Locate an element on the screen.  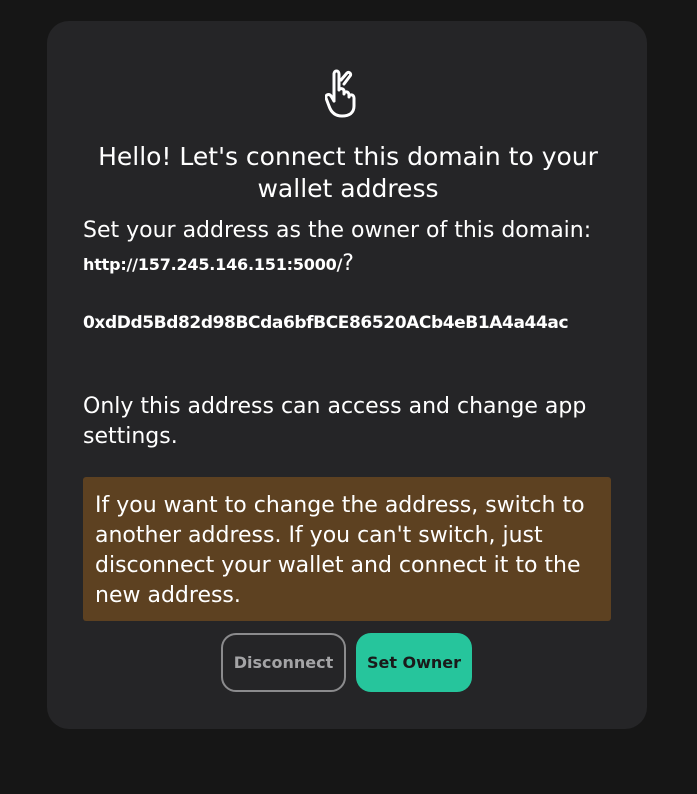
raised-hand-icon is located at coordinates (340, 93).